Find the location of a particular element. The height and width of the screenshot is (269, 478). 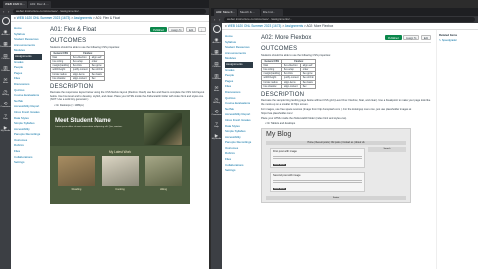

breadcrumb-page: A02: More Flexbox is located at coordinates (320, 26).